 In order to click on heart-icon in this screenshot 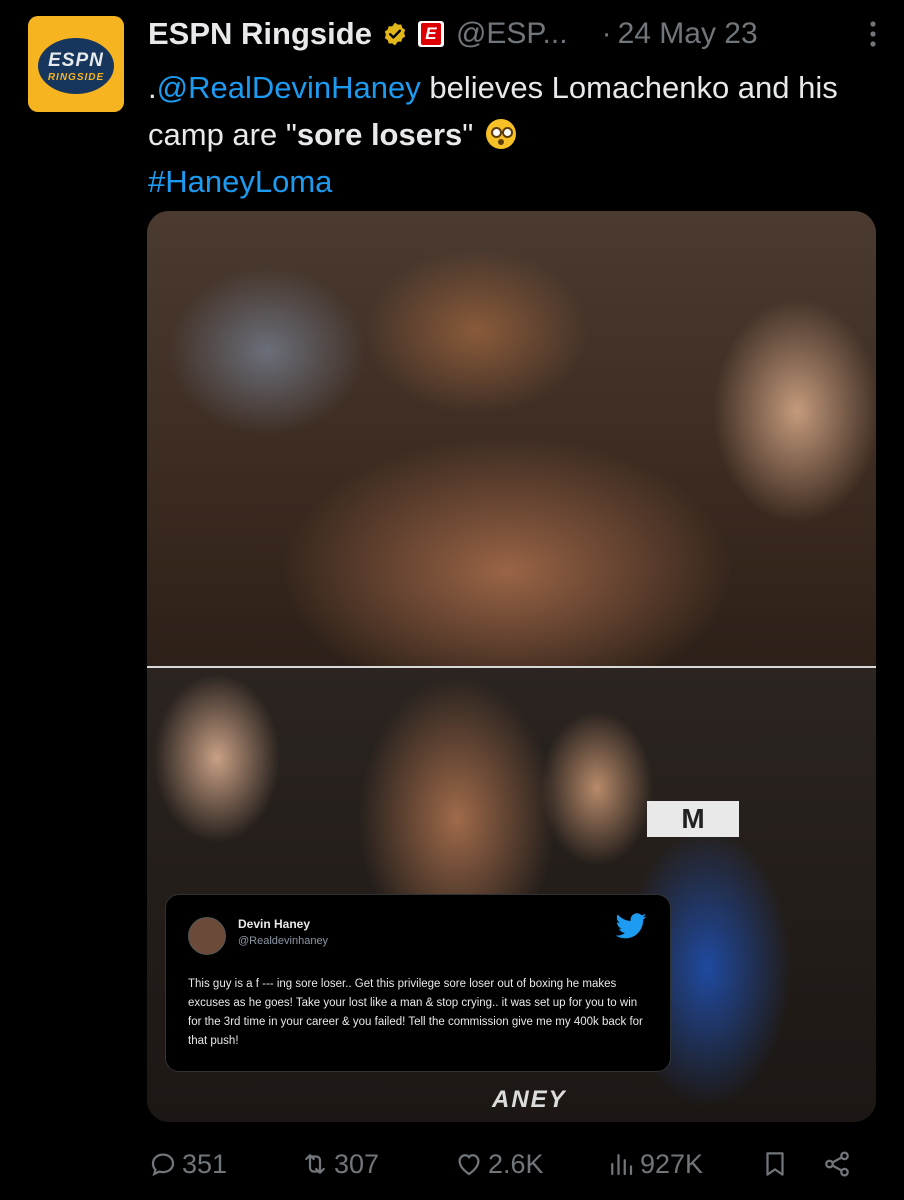, I will do `click(469, 1165)`.